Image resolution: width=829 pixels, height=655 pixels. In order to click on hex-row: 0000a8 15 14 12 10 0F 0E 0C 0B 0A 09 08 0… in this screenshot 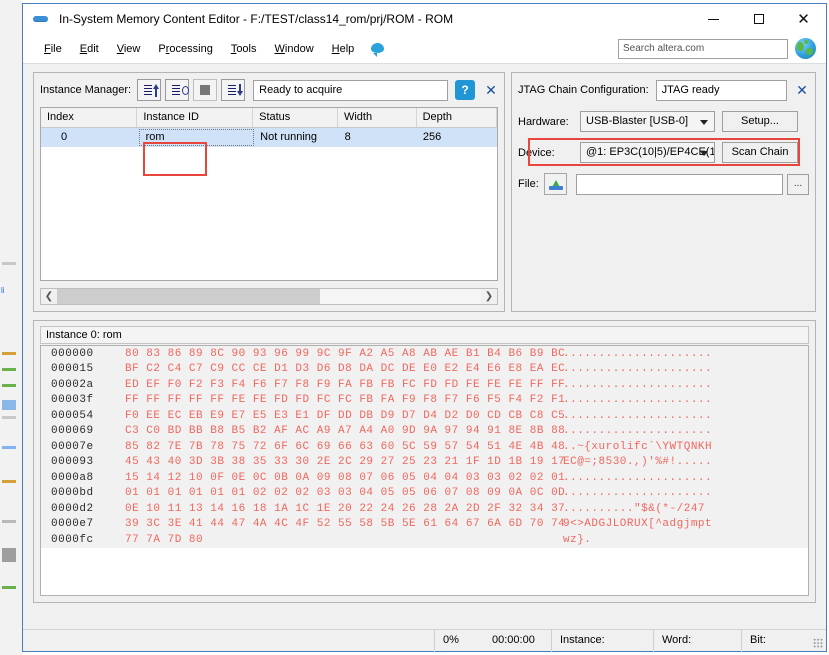, I will do `click(424, 478)`.